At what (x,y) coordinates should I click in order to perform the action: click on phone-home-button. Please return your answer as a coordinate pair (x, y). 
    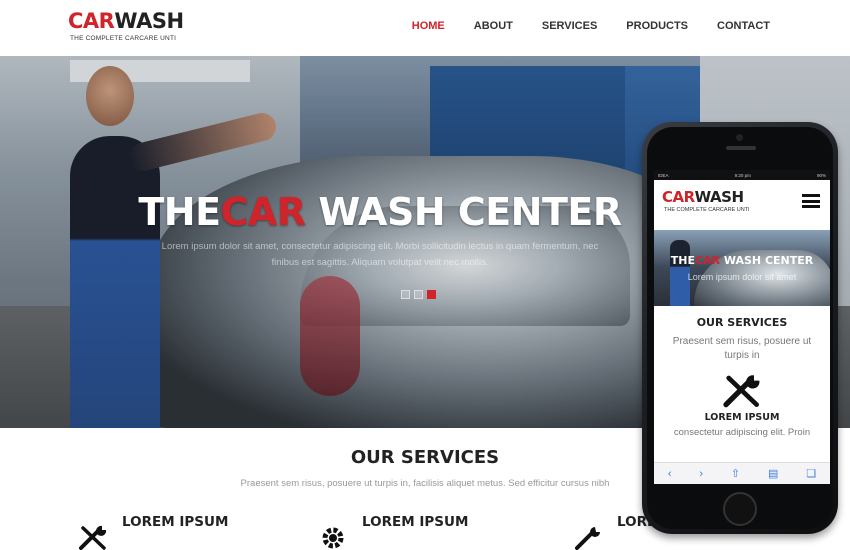
    Looking at the image, I should click on (740, 509).